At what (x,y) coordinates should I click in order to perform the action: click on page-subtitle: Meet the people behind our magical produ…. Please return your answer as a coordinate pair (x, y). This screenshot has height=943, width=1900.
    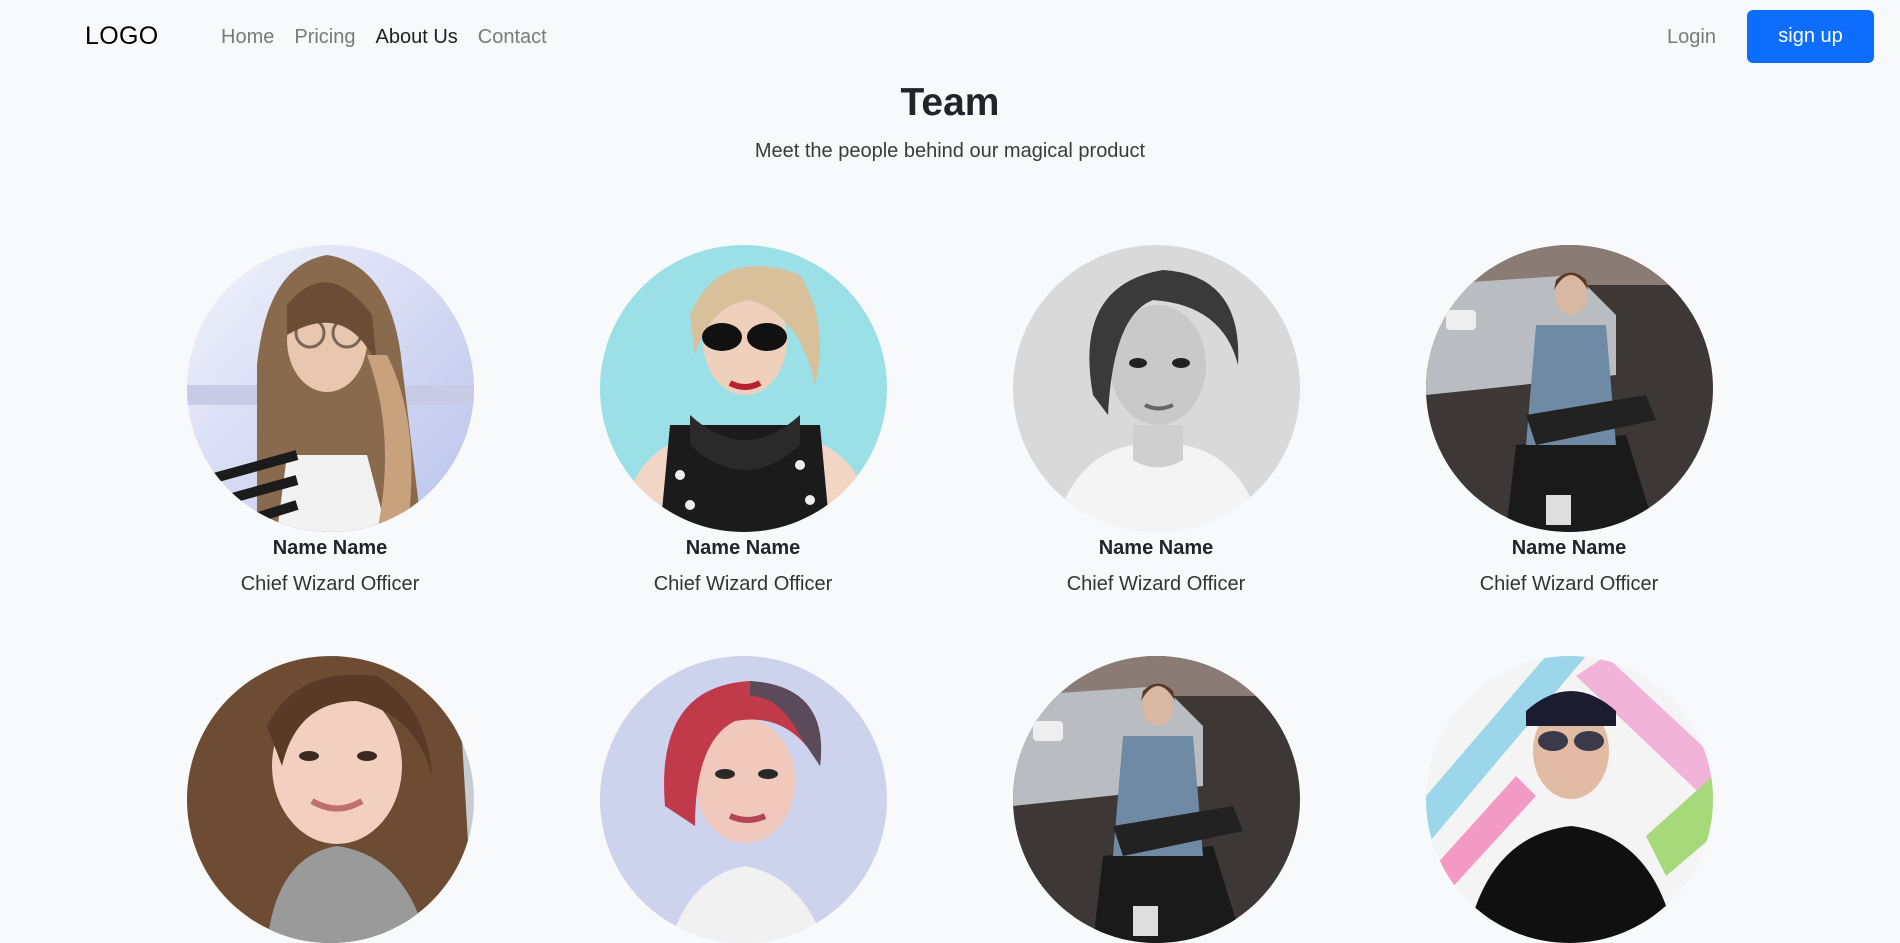
    Looking at the image, I should click on (950, 151).